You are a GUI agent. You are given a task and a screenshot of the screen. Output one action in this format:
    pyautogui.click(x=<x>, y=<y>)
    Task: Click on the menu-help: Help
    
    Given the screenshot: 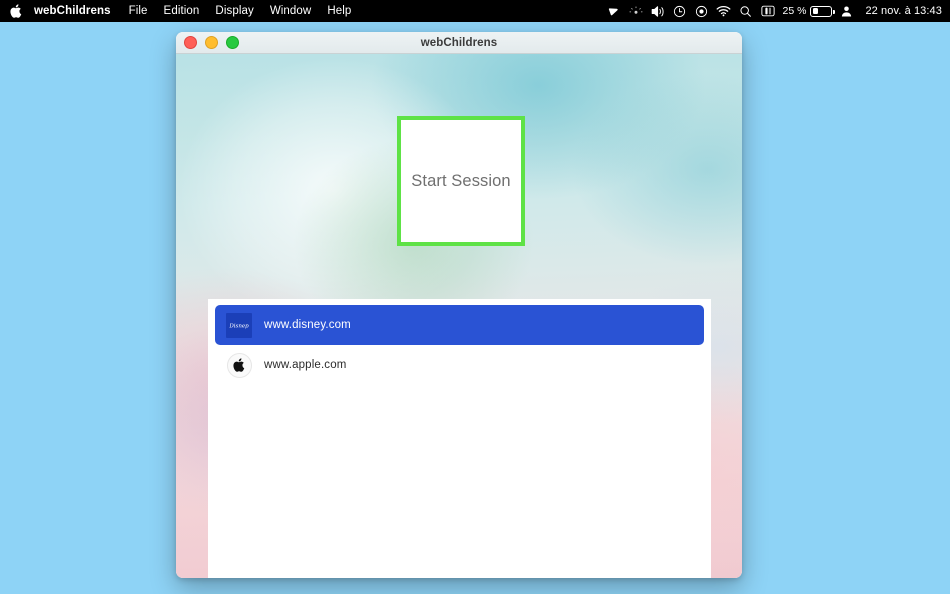 What is the action you would take?
    pyautogui.click(x=339, y=11)
    